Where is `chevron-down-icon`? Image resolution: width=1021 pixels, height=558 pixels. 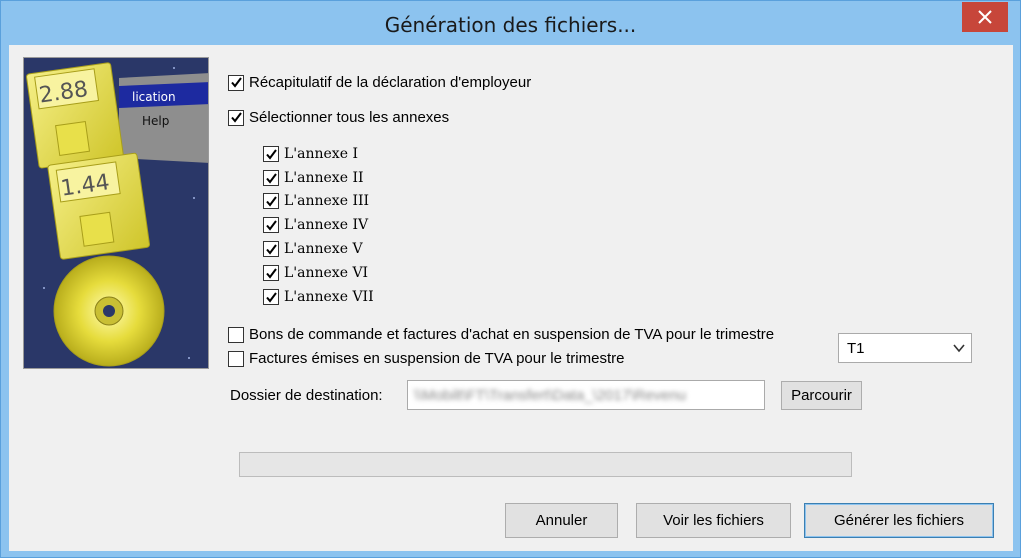 chevron-down-icon is located at coordinates (959, 348).